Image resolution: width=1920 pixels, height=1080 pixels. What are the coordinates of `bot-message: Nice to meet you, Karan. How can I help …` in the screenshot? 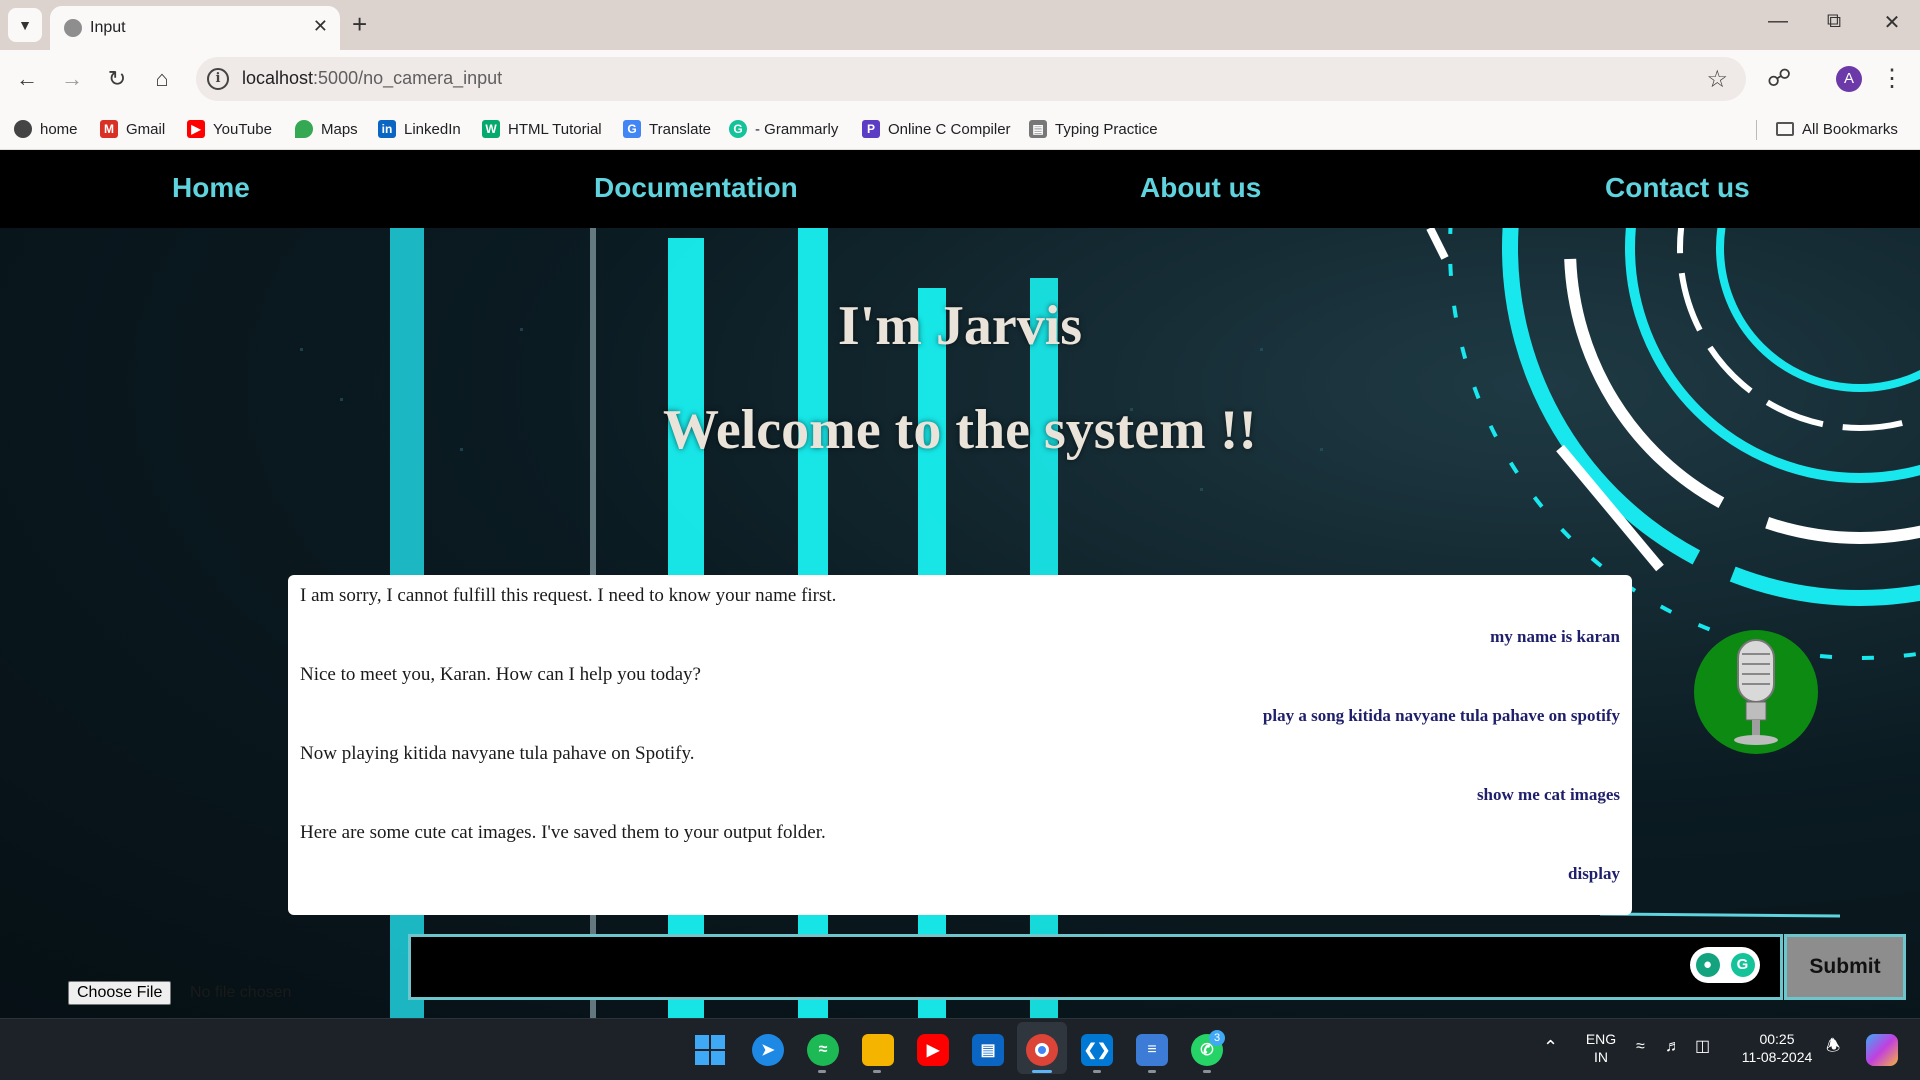 It's located at (500, 674).